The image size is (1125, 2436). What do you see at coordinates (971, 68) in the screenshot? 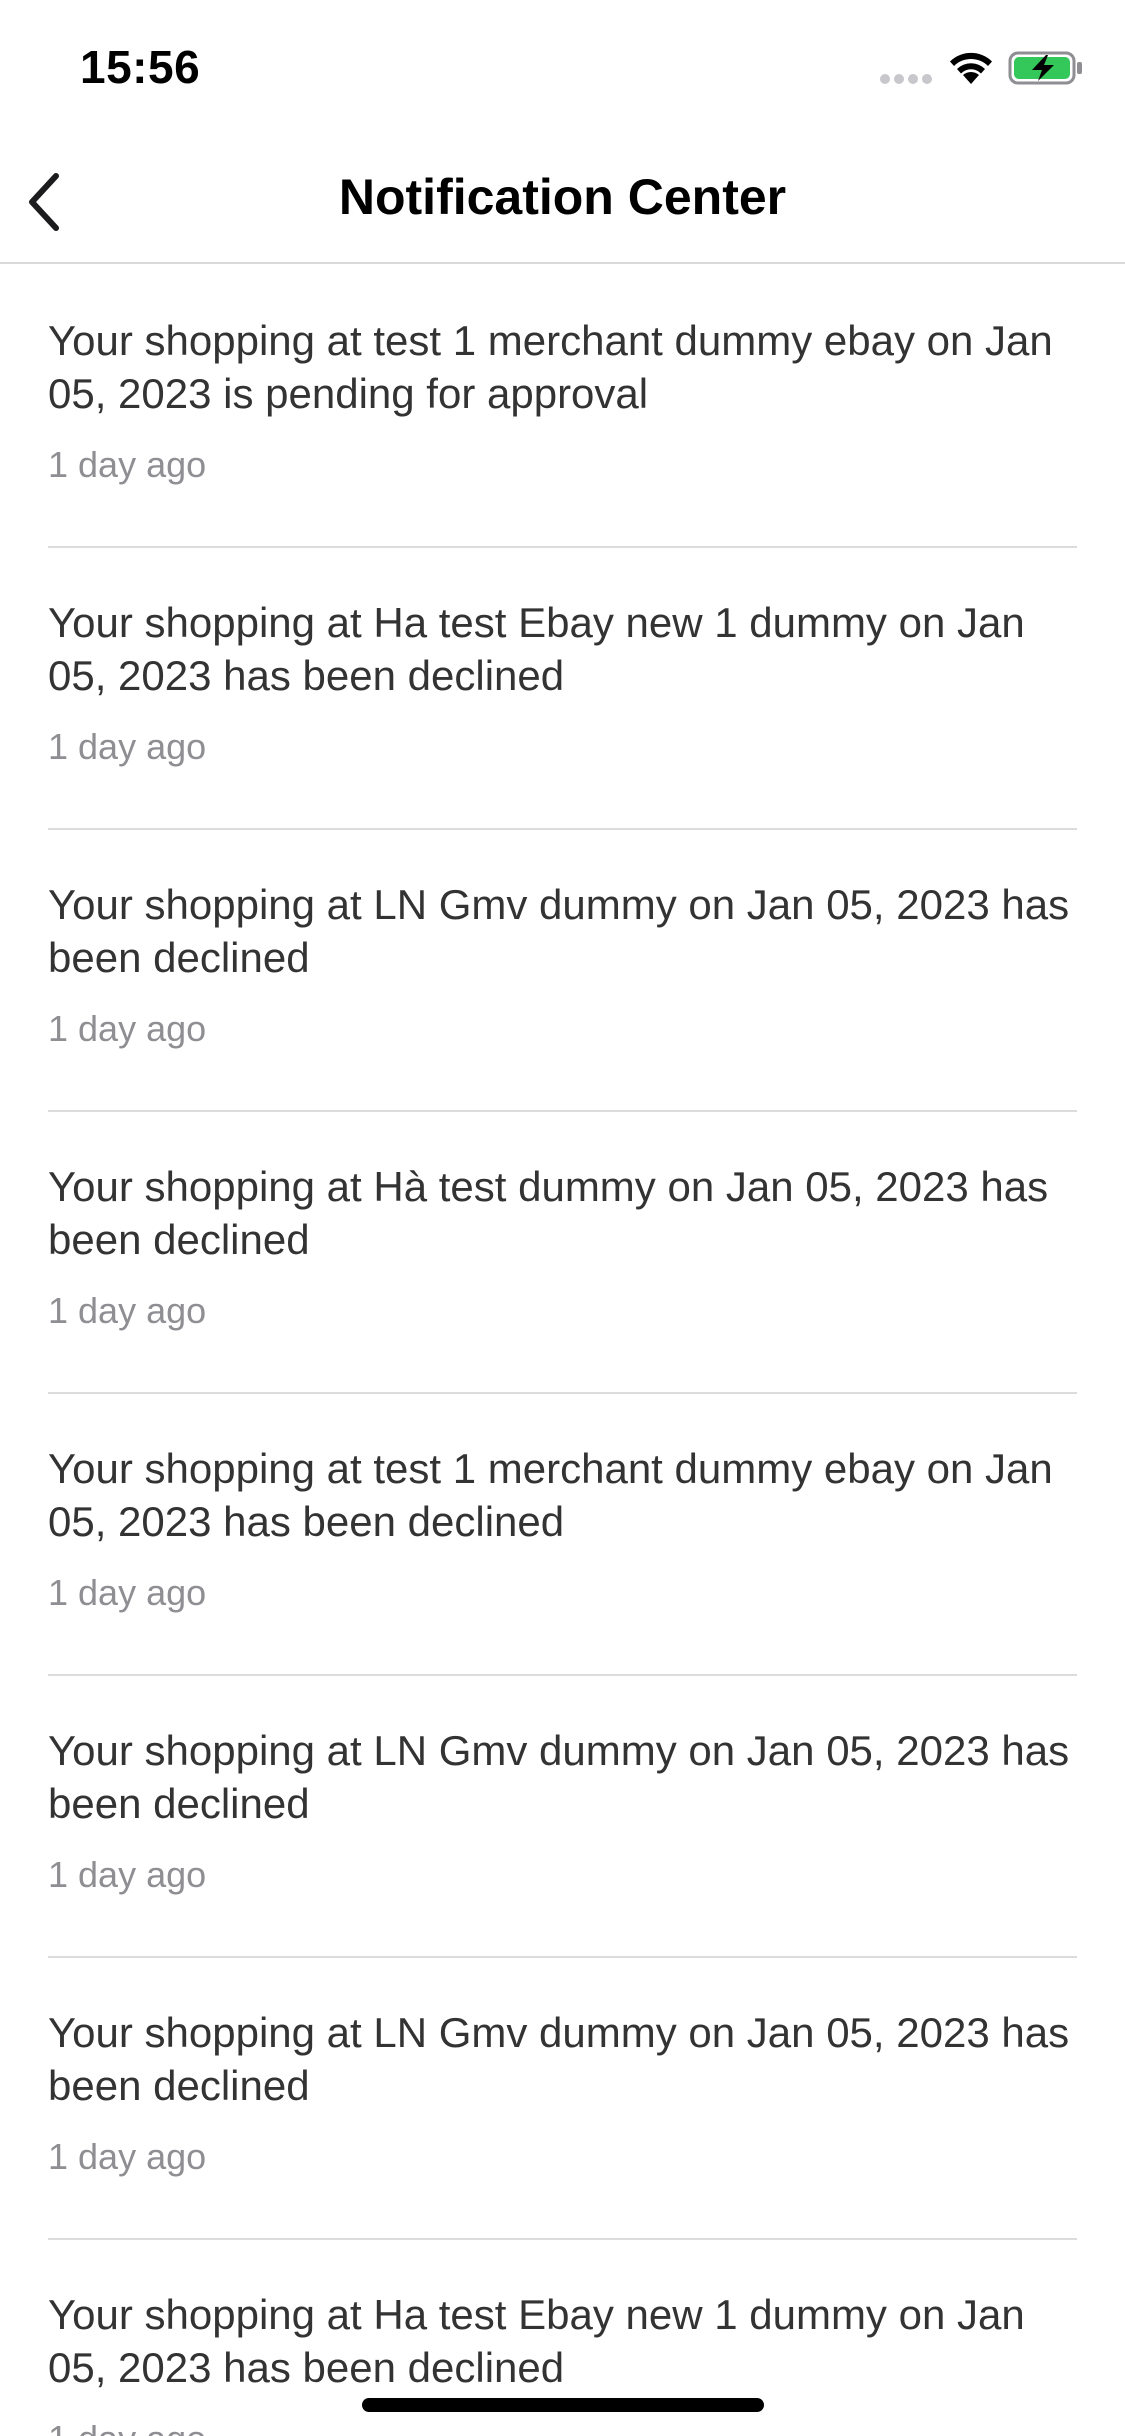
I see `wifi-icon` at bounding box center [971, 68].